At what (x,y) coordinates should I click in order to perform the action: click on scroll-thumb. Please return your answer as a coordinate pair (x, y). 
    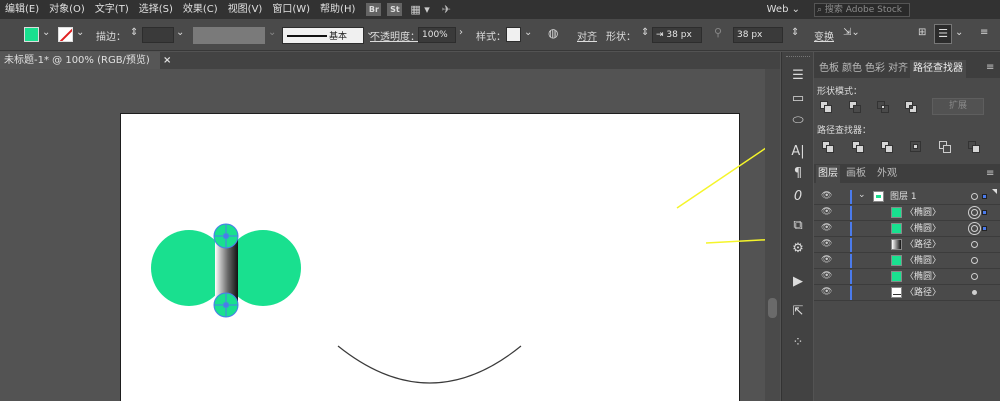
    Looking at the image, I should click on (772, 308).